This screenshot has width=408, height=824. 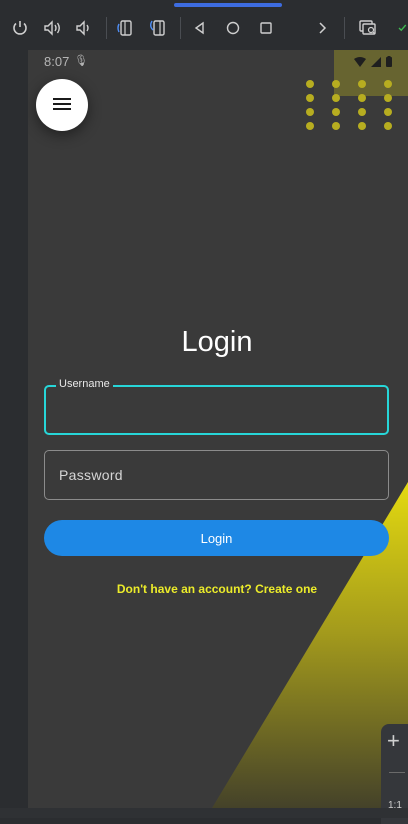 What do you see at coordinates (402, 28) in the screenshot?
I see `check-icon` at bounding box center [402, 28].